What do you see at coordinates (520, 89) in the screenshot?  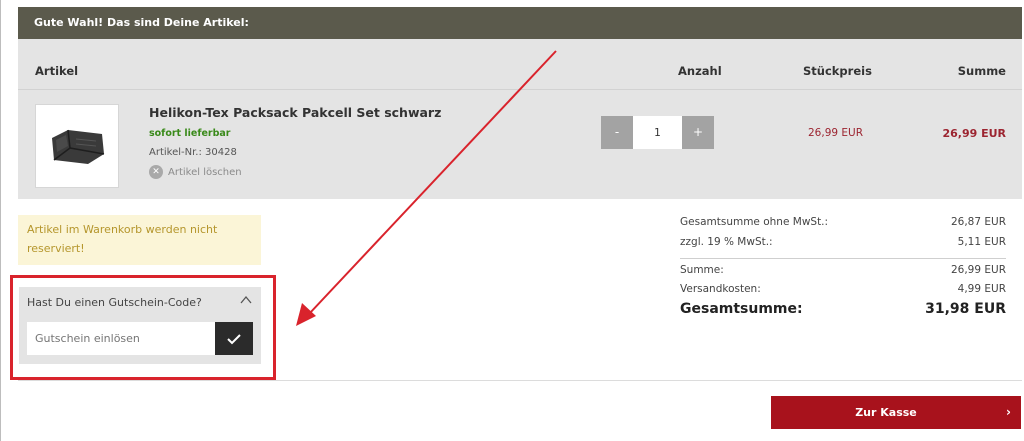 I see `table-divider` at bounding box center [520, 89].